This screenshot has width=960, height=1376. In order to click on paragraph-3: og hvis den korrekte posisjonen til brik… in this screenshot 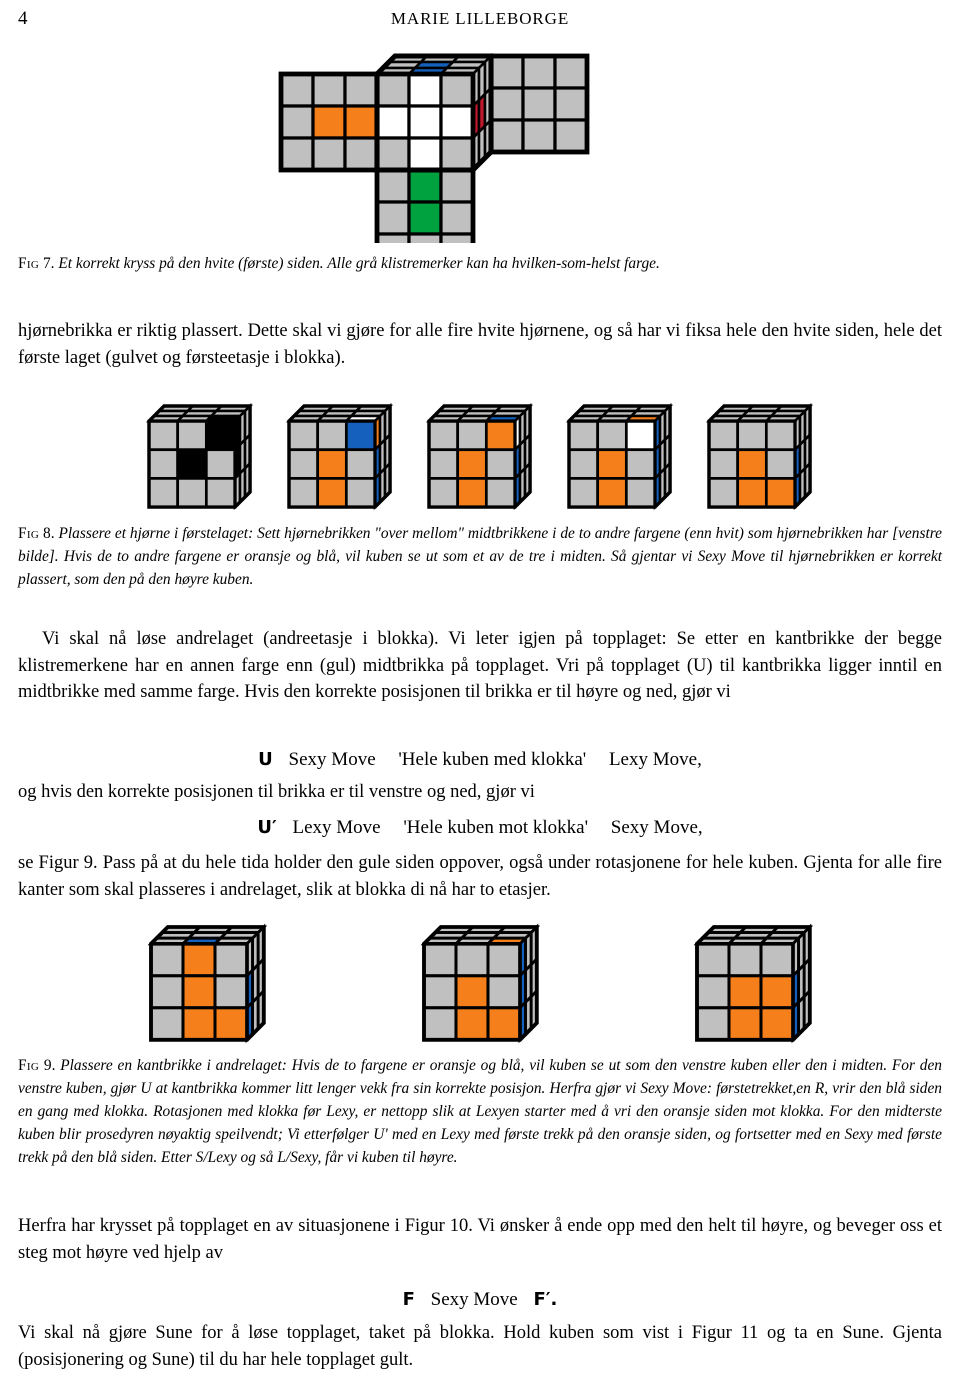, I will do `click(276, 792)`.